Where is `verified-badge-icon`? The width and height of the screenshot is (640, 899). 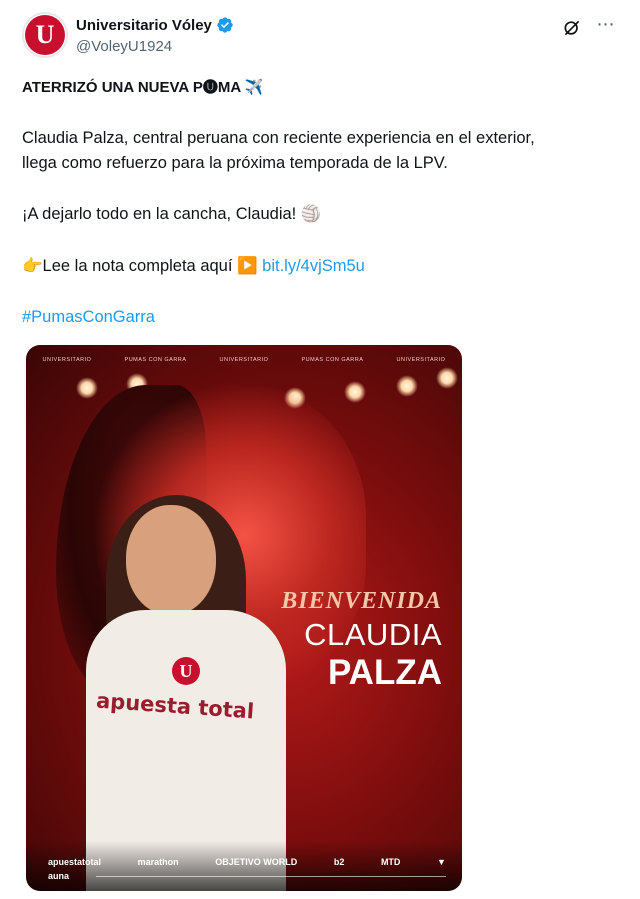 verified-badge-icon is located at coordinates (225, 25).